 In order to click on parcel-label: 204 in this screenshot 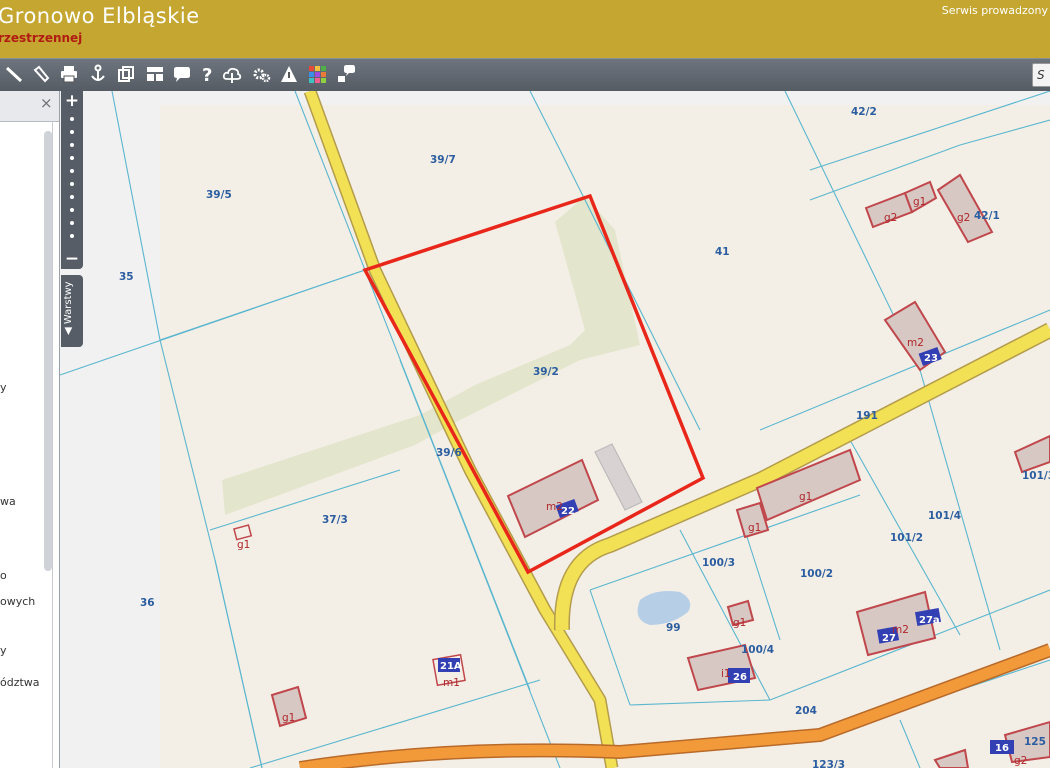, I will do `click(806, 711)`.